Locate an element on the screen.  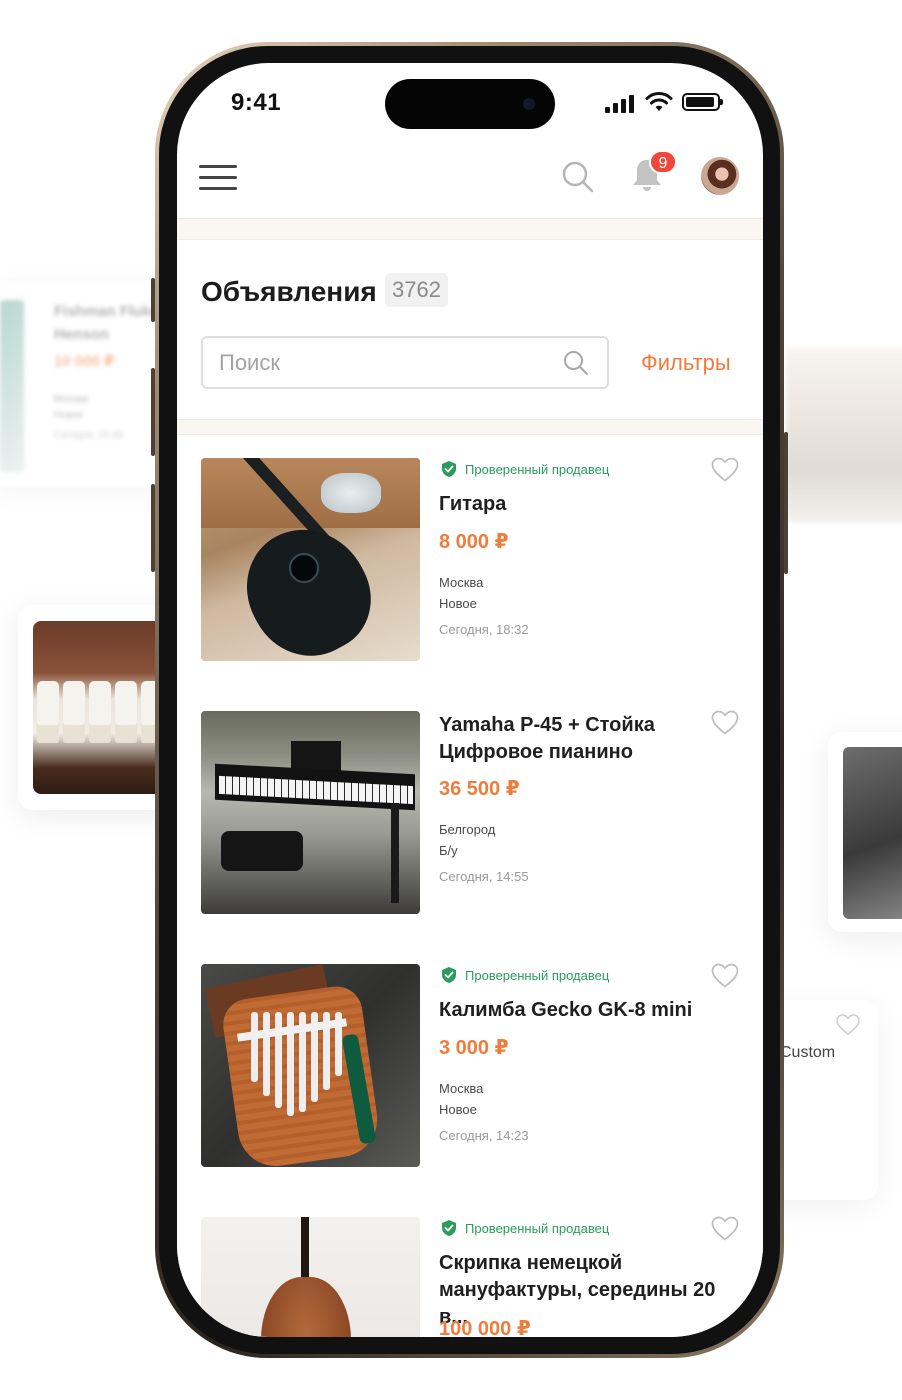
kalimba-photo is located at coordinates (310, 1065).